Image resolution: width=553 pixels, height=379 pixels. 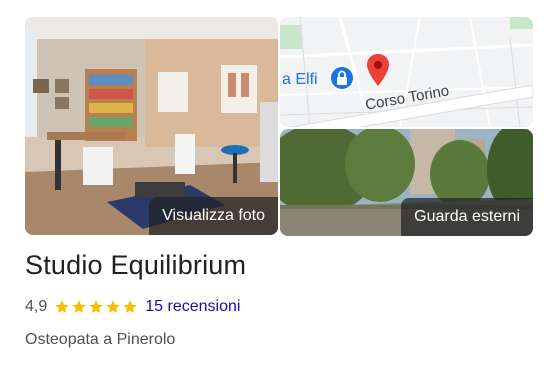 I want to click on business-name: Studio Equilibrium, so click(x=136, y=265).